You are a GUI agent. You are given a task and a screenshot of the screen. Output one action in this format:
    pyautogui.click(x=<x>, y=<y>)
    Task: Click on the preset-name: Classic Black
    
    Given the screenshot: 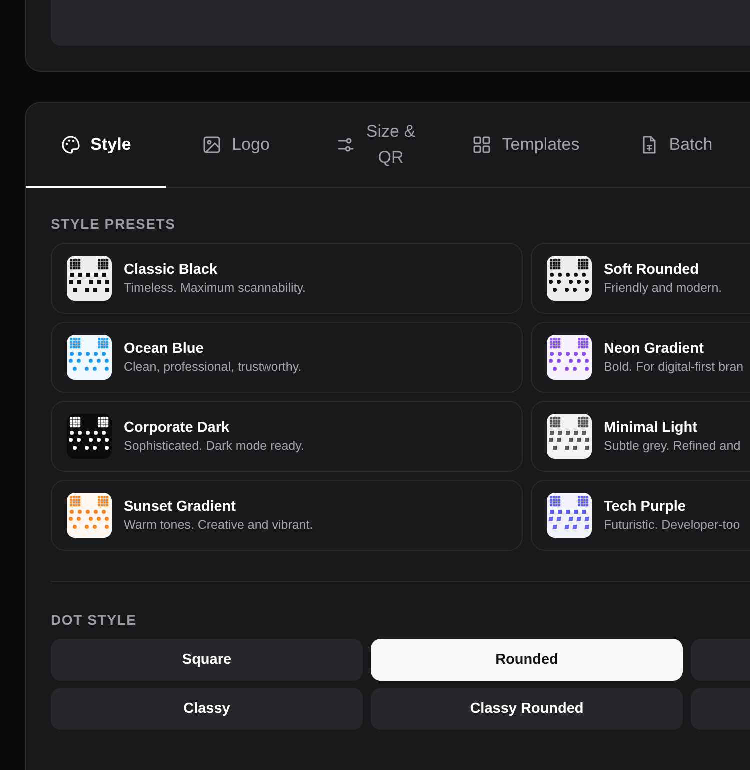 What is the action you would take?
    pyautogui.click(x=171, y=270)
    